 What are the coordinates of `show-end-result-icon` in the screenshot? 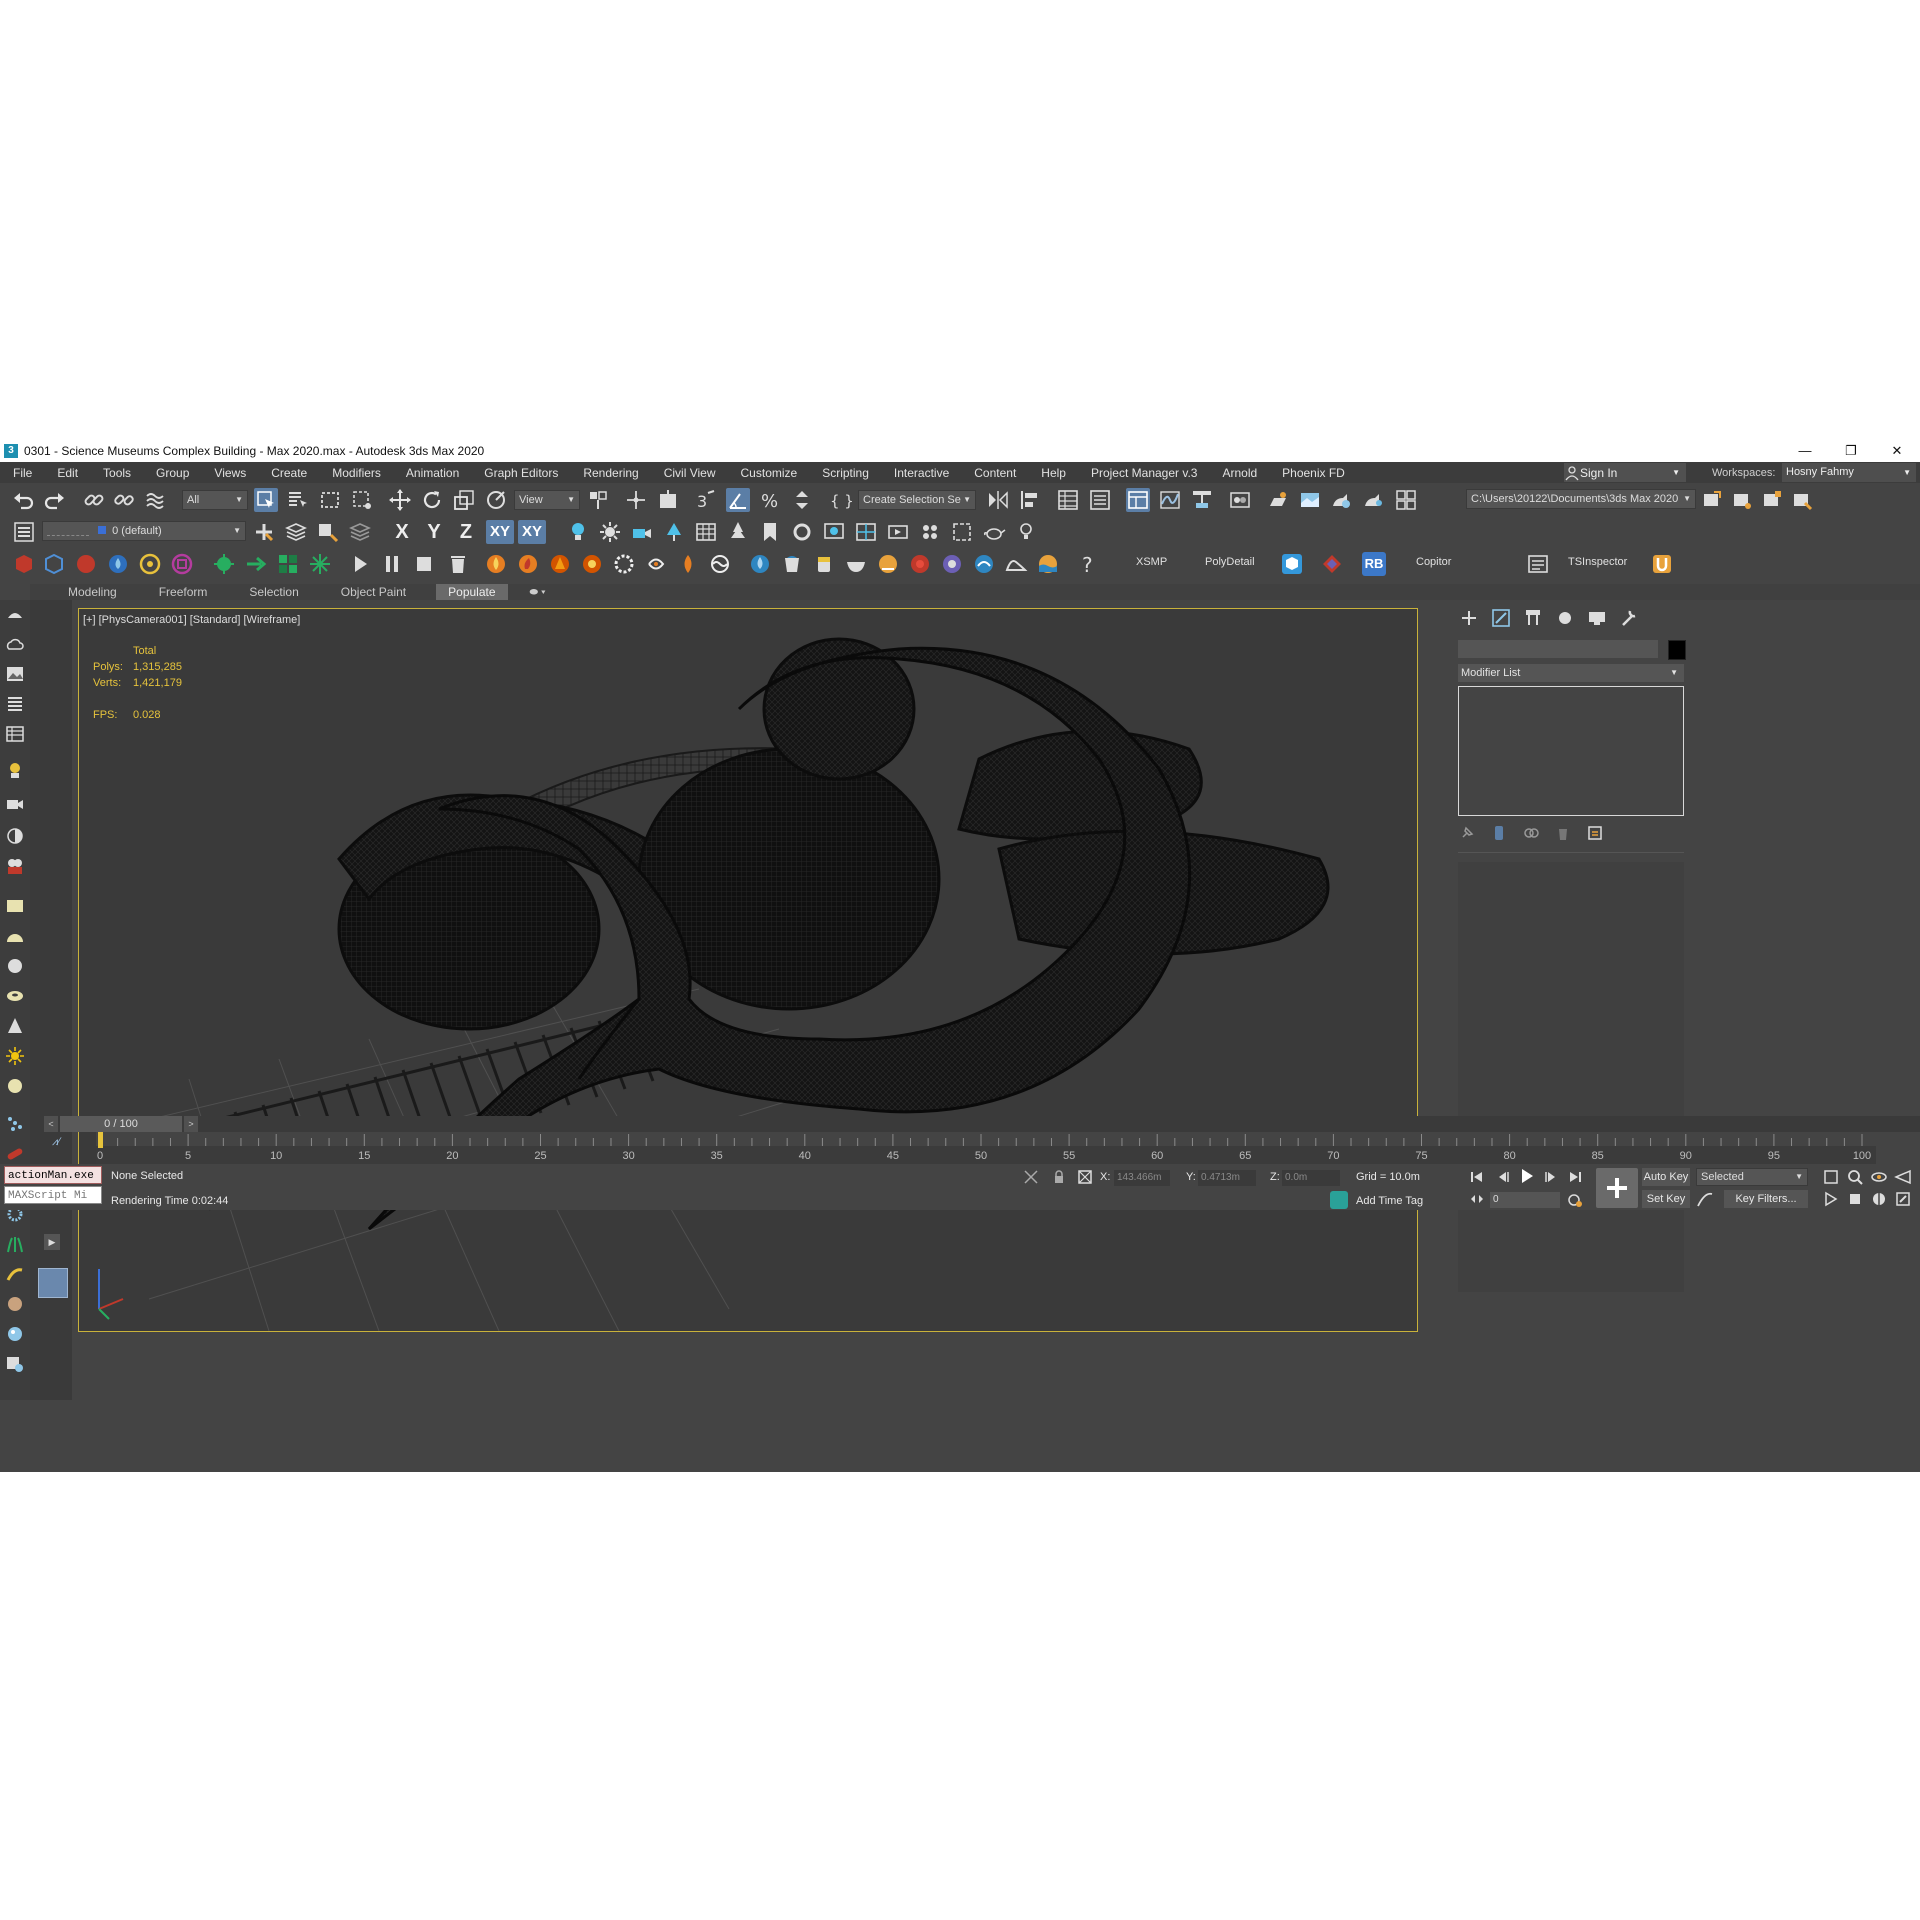 It's located at (1499, 833).